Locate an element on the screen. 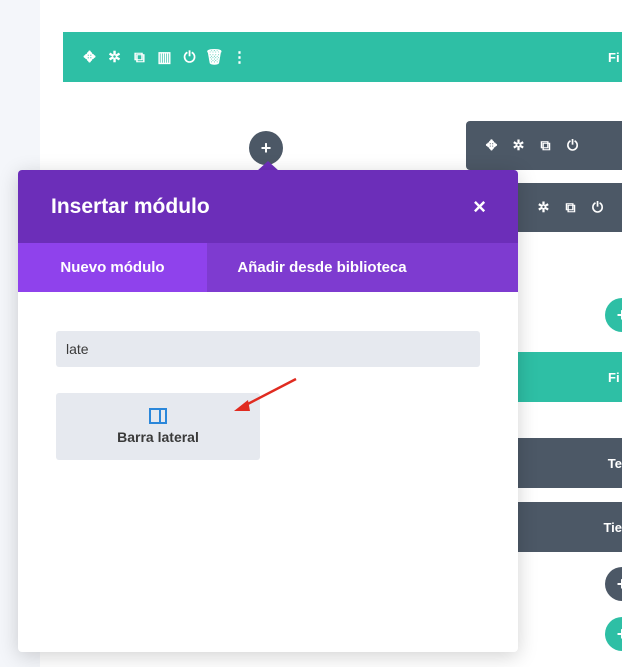  row-label: Fi is located at coordinates (614, 57).